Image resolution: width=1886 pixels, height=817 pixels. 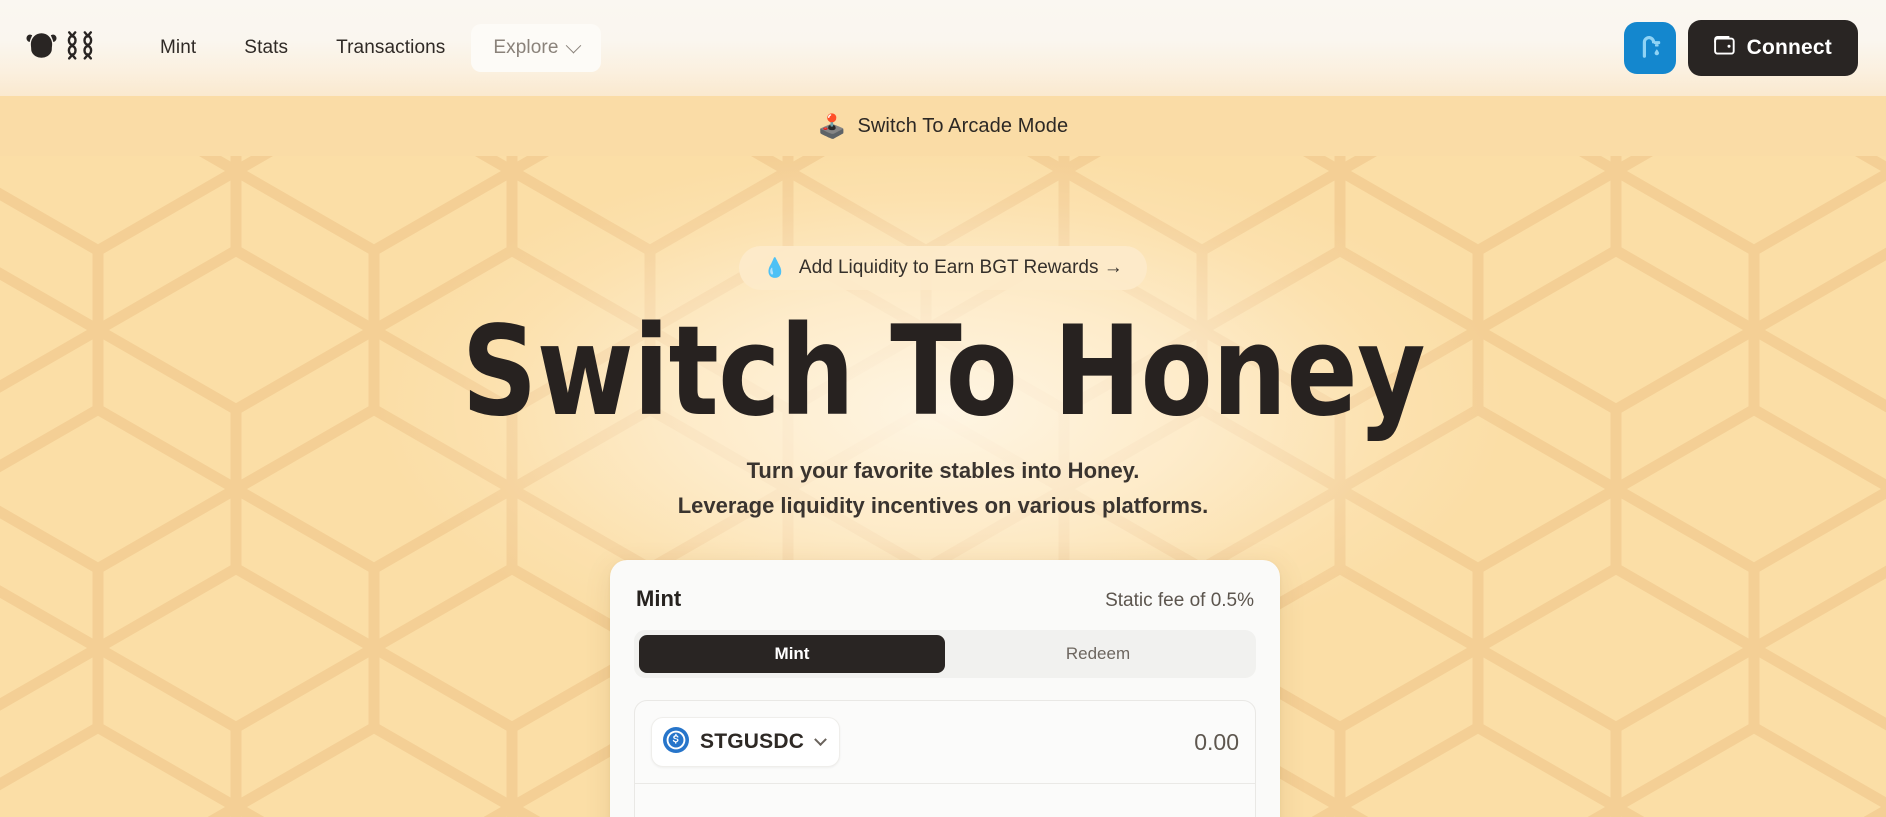 I want to click on nav-link-explore-label: Explore, so click(x=526, y=47).